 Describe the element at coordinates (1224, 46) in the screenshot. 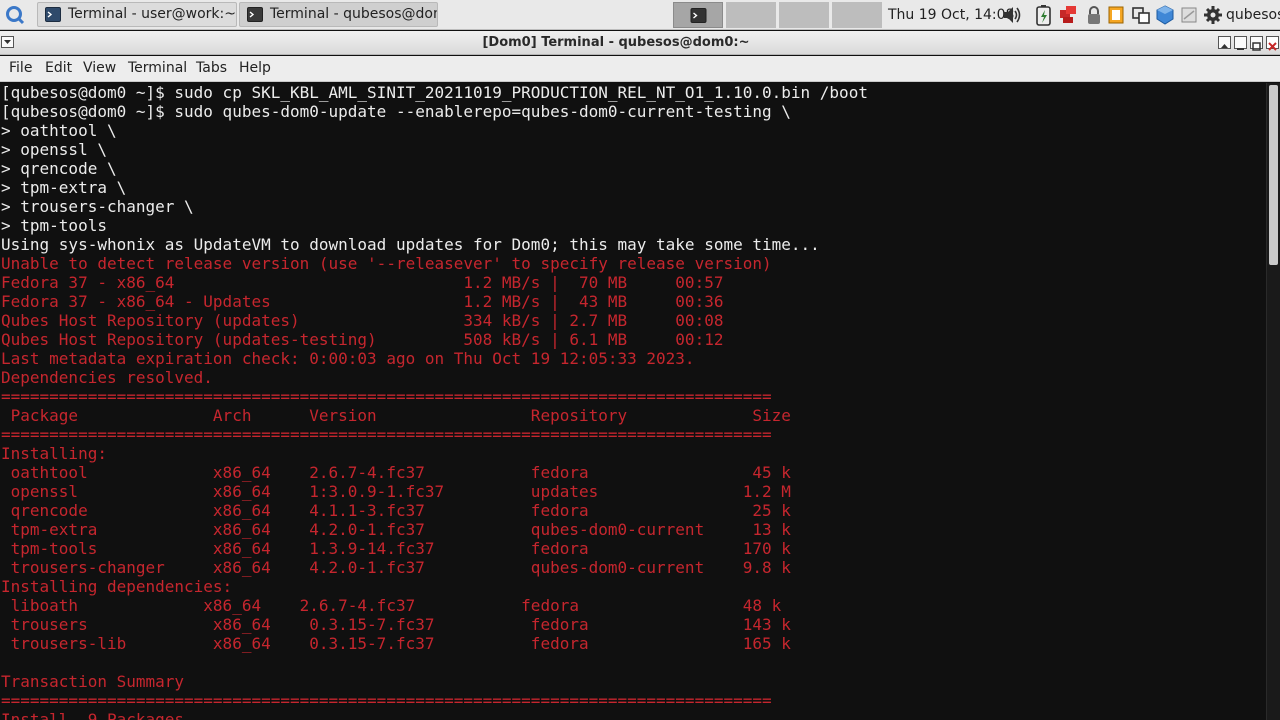

I see `shade-icon` at that location.